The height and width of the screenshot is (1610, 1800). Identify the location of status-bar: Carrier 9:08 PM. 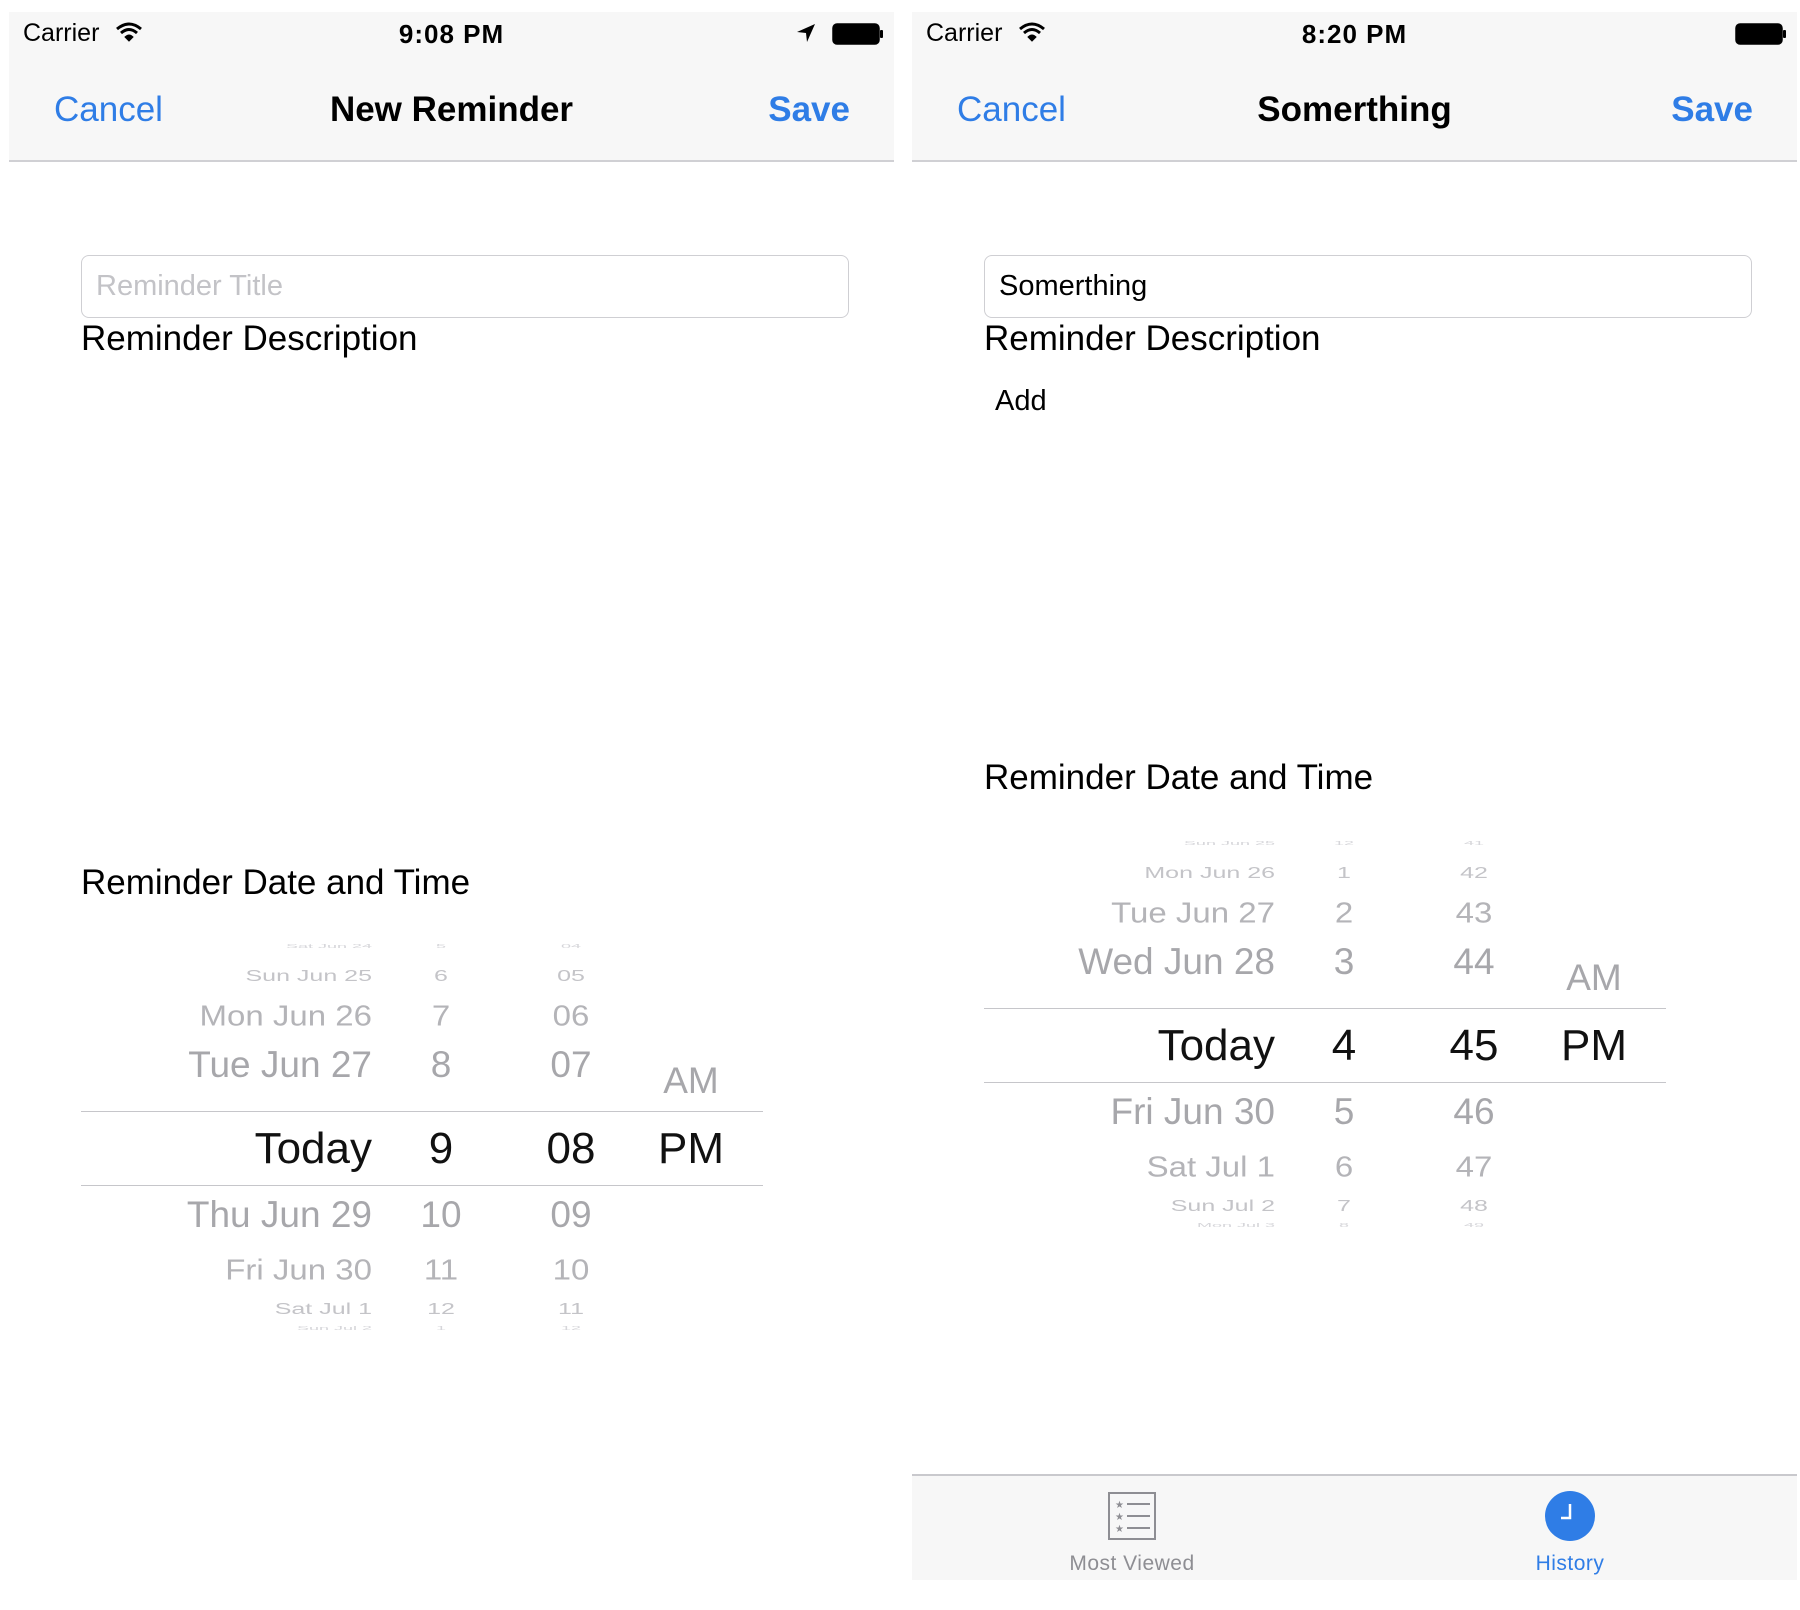
(451, 33).